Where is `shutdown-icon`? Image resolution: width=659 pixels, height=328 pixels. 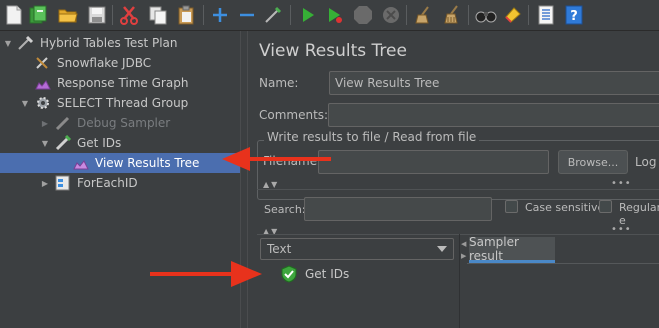 shutdown-icon is located at coordinates (391, 15).